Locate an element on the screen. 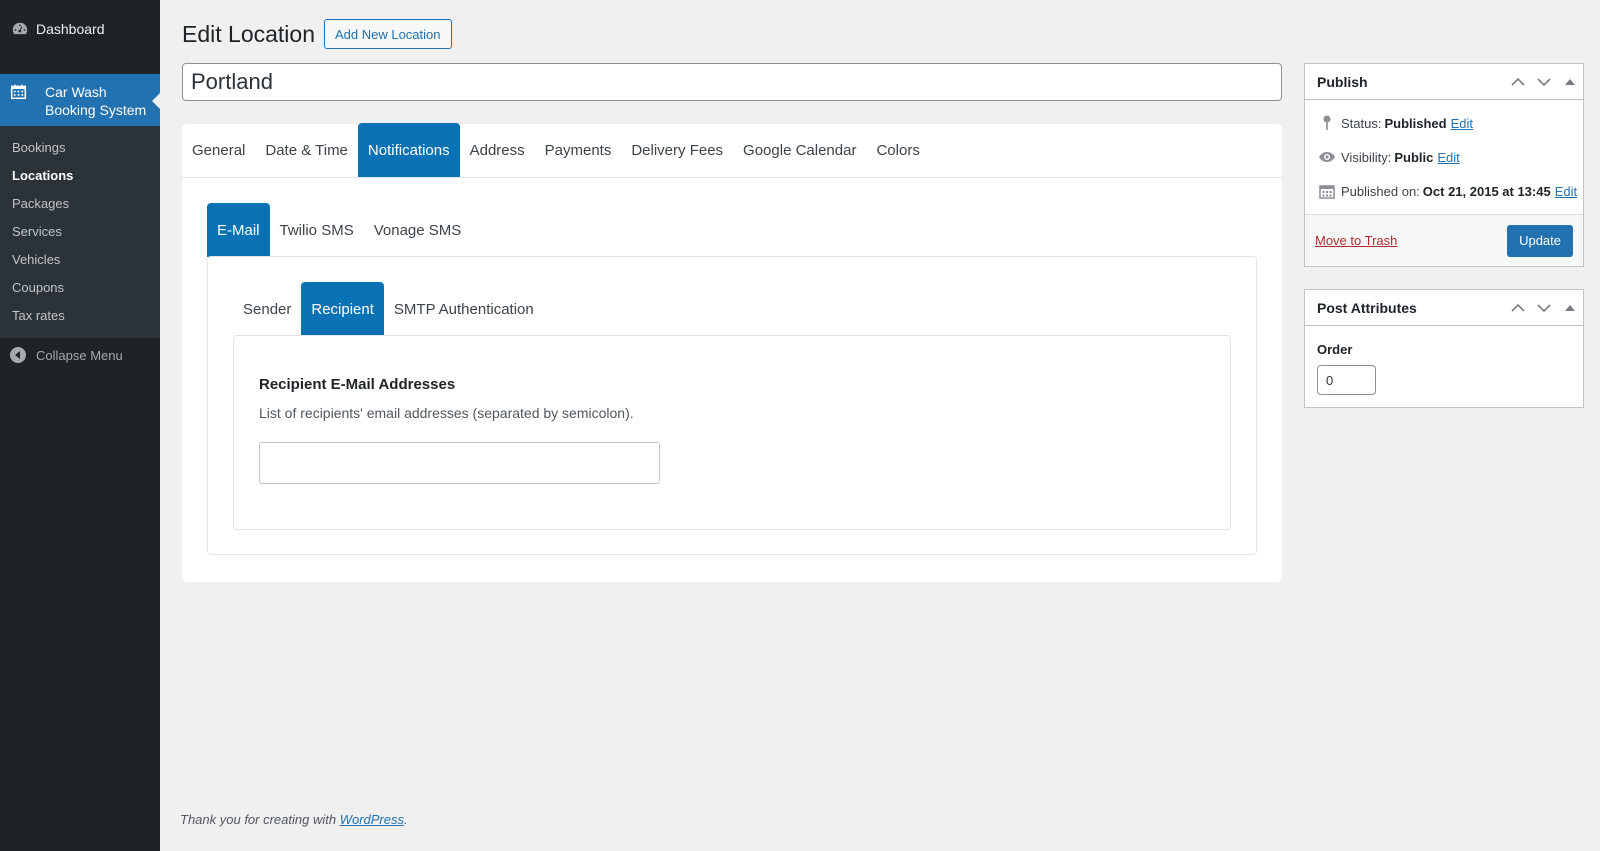  submenu-item-services: Services is located at coordinates (80, 232).